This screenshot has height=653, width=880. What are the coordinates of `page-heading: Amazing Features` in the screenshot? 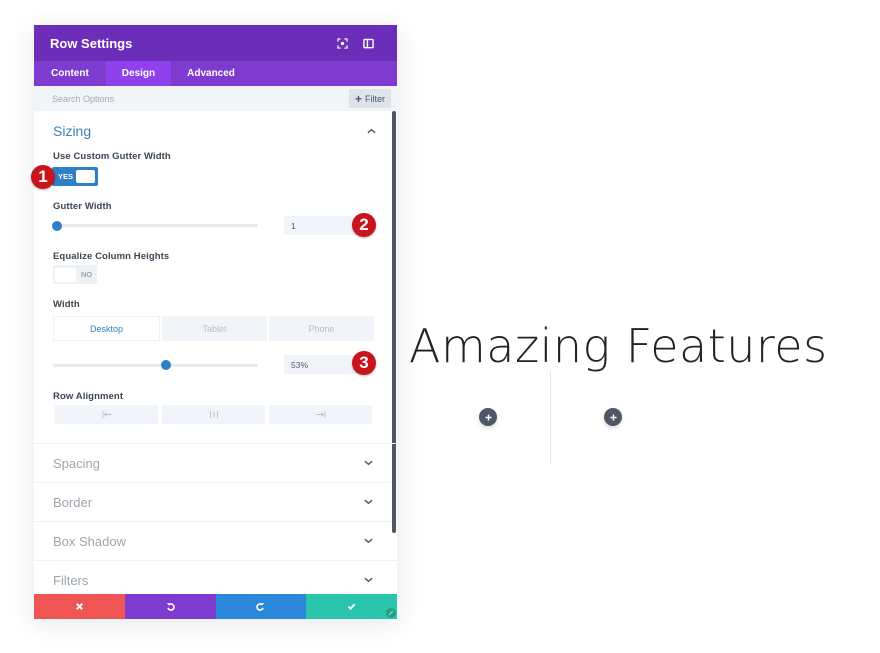 It's located at (618, 346).